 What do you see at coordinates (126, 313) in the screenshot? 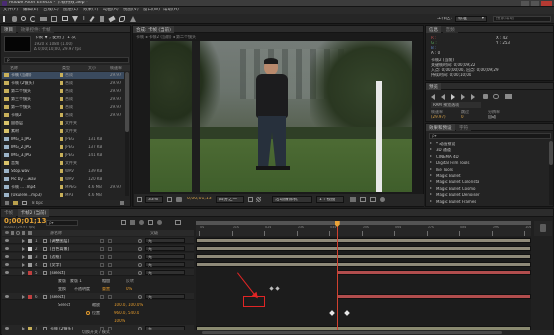
I see `position-value: 960.0, 540.0` at bounding box center [126, 313].